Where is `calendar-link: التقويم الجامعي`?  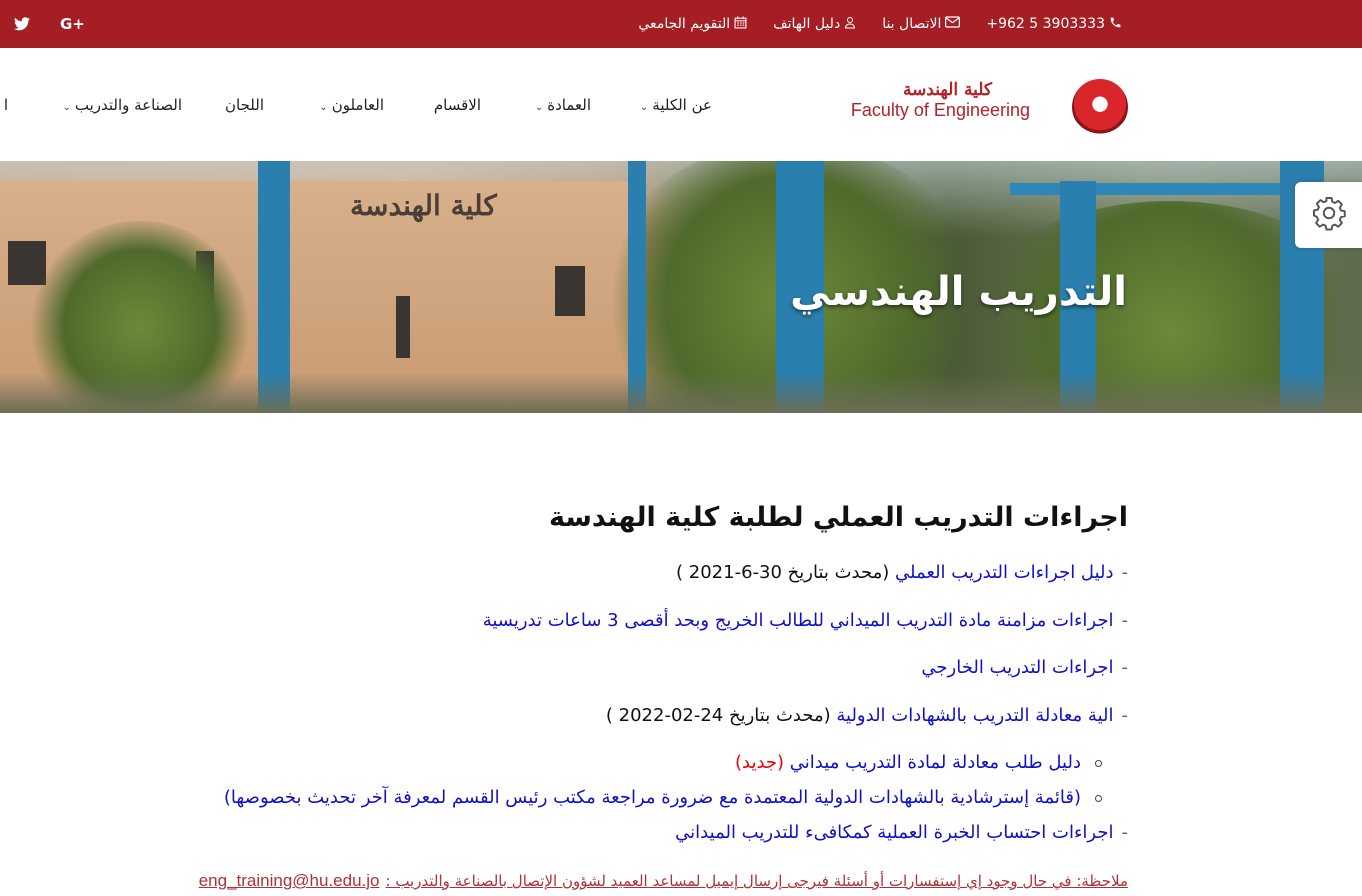
calendar-link: التقويم الجامعي is located at coordinates (692, 24).